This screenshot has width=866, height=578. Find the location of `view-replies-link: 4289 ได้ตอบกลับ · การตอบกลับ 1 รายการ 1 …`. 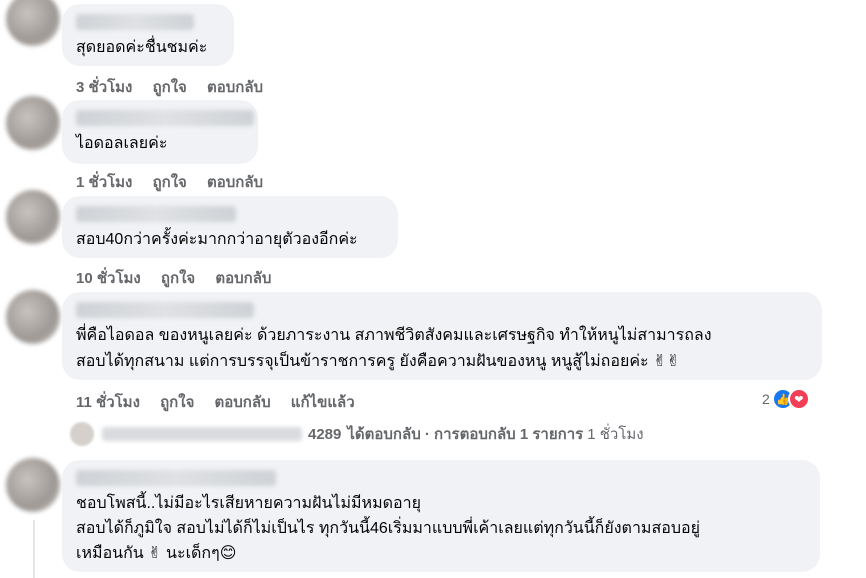

view-replies-link: 4289 ได้ตอบกลับ · การตอบกลับ 1 รายการ 1 … is located at coordinates (357, 434).